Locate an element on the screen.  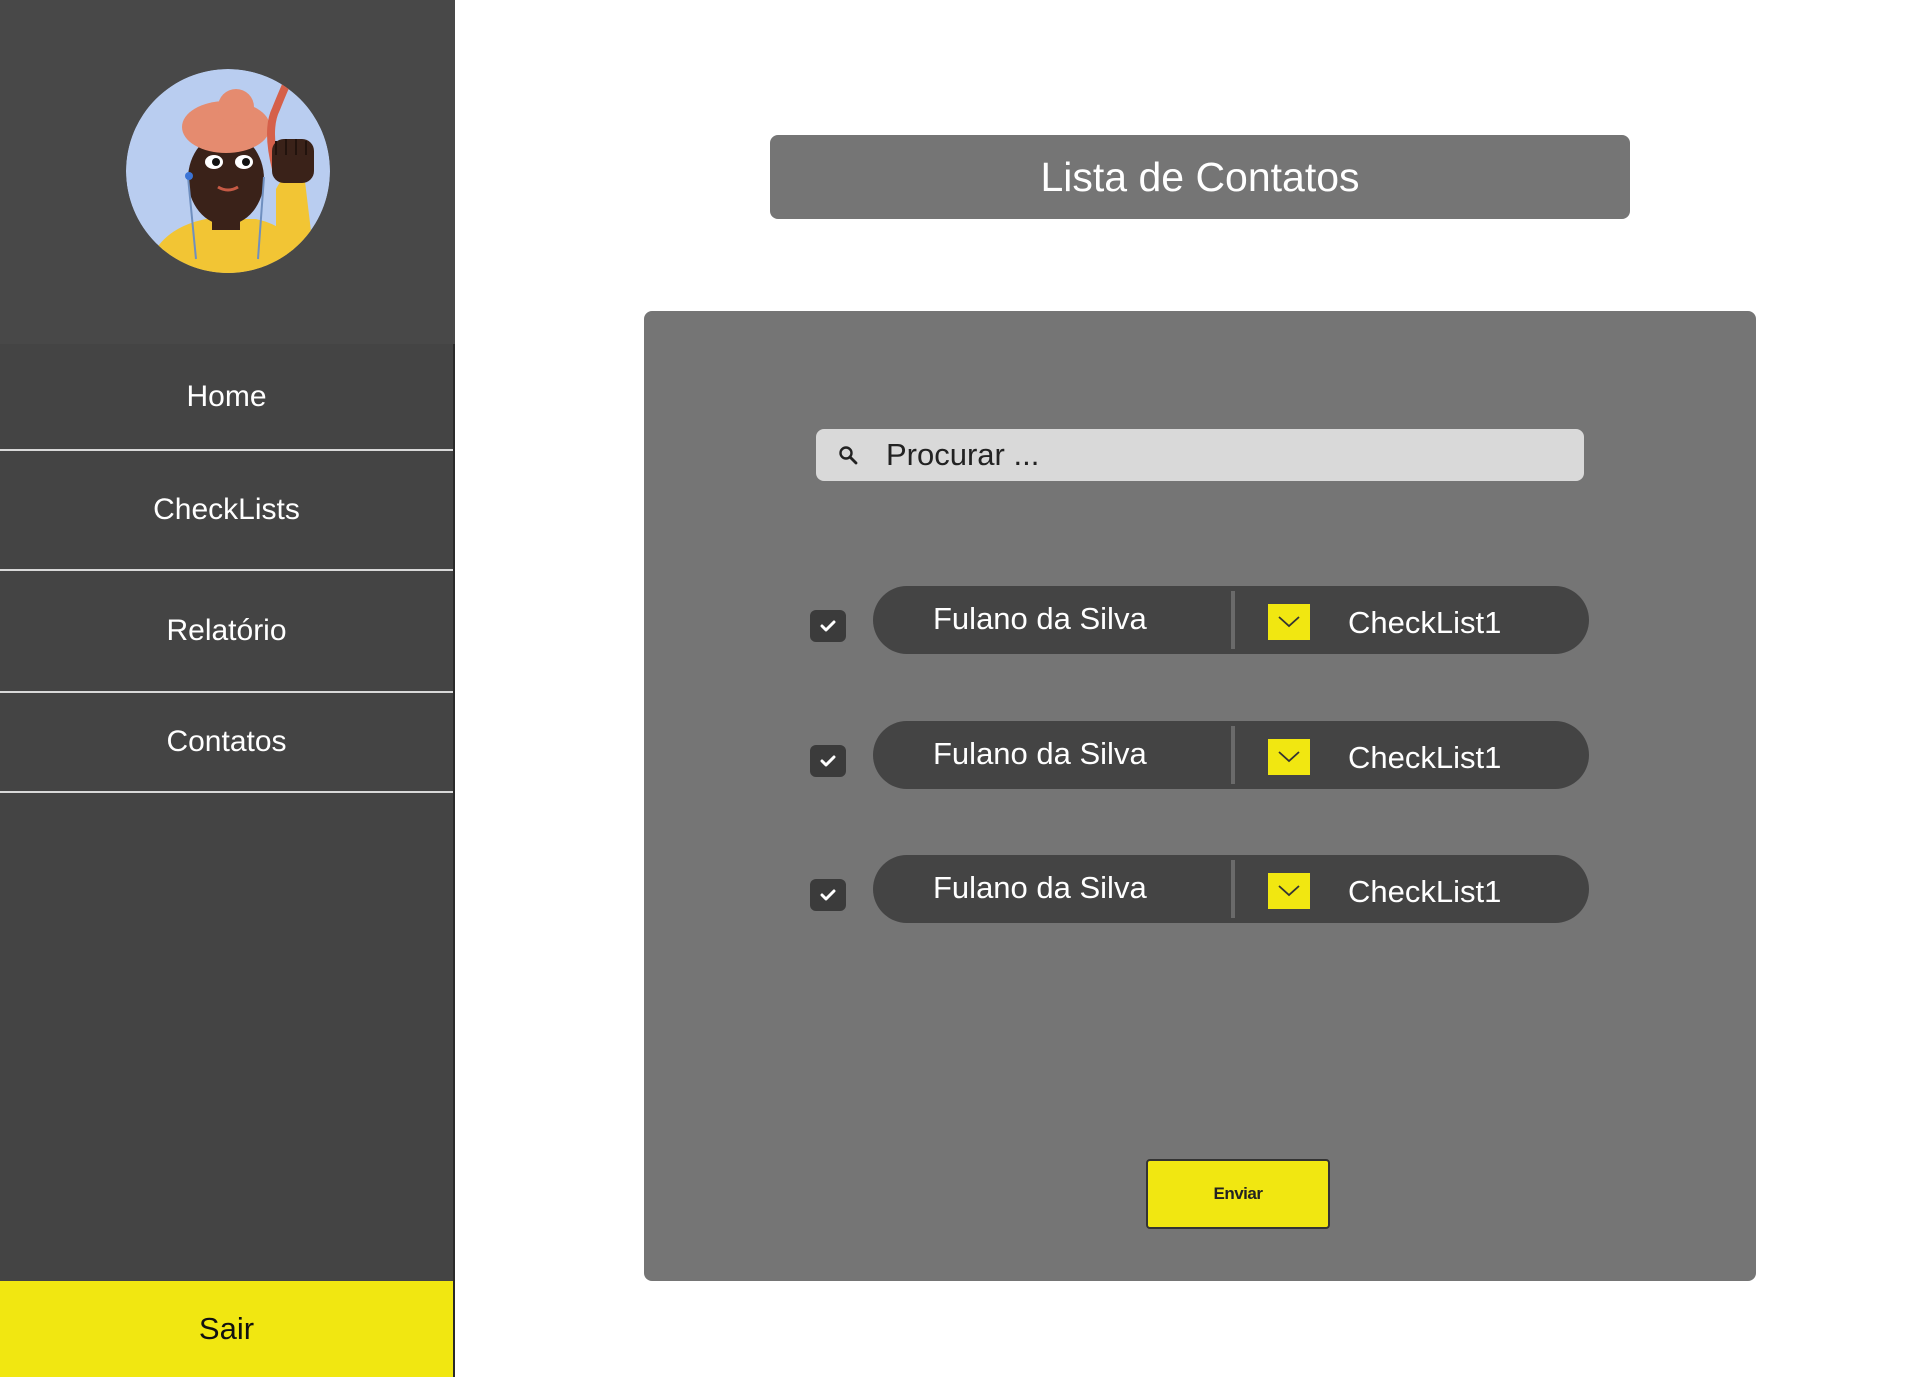
avatar is located at coordinates (228, 171).